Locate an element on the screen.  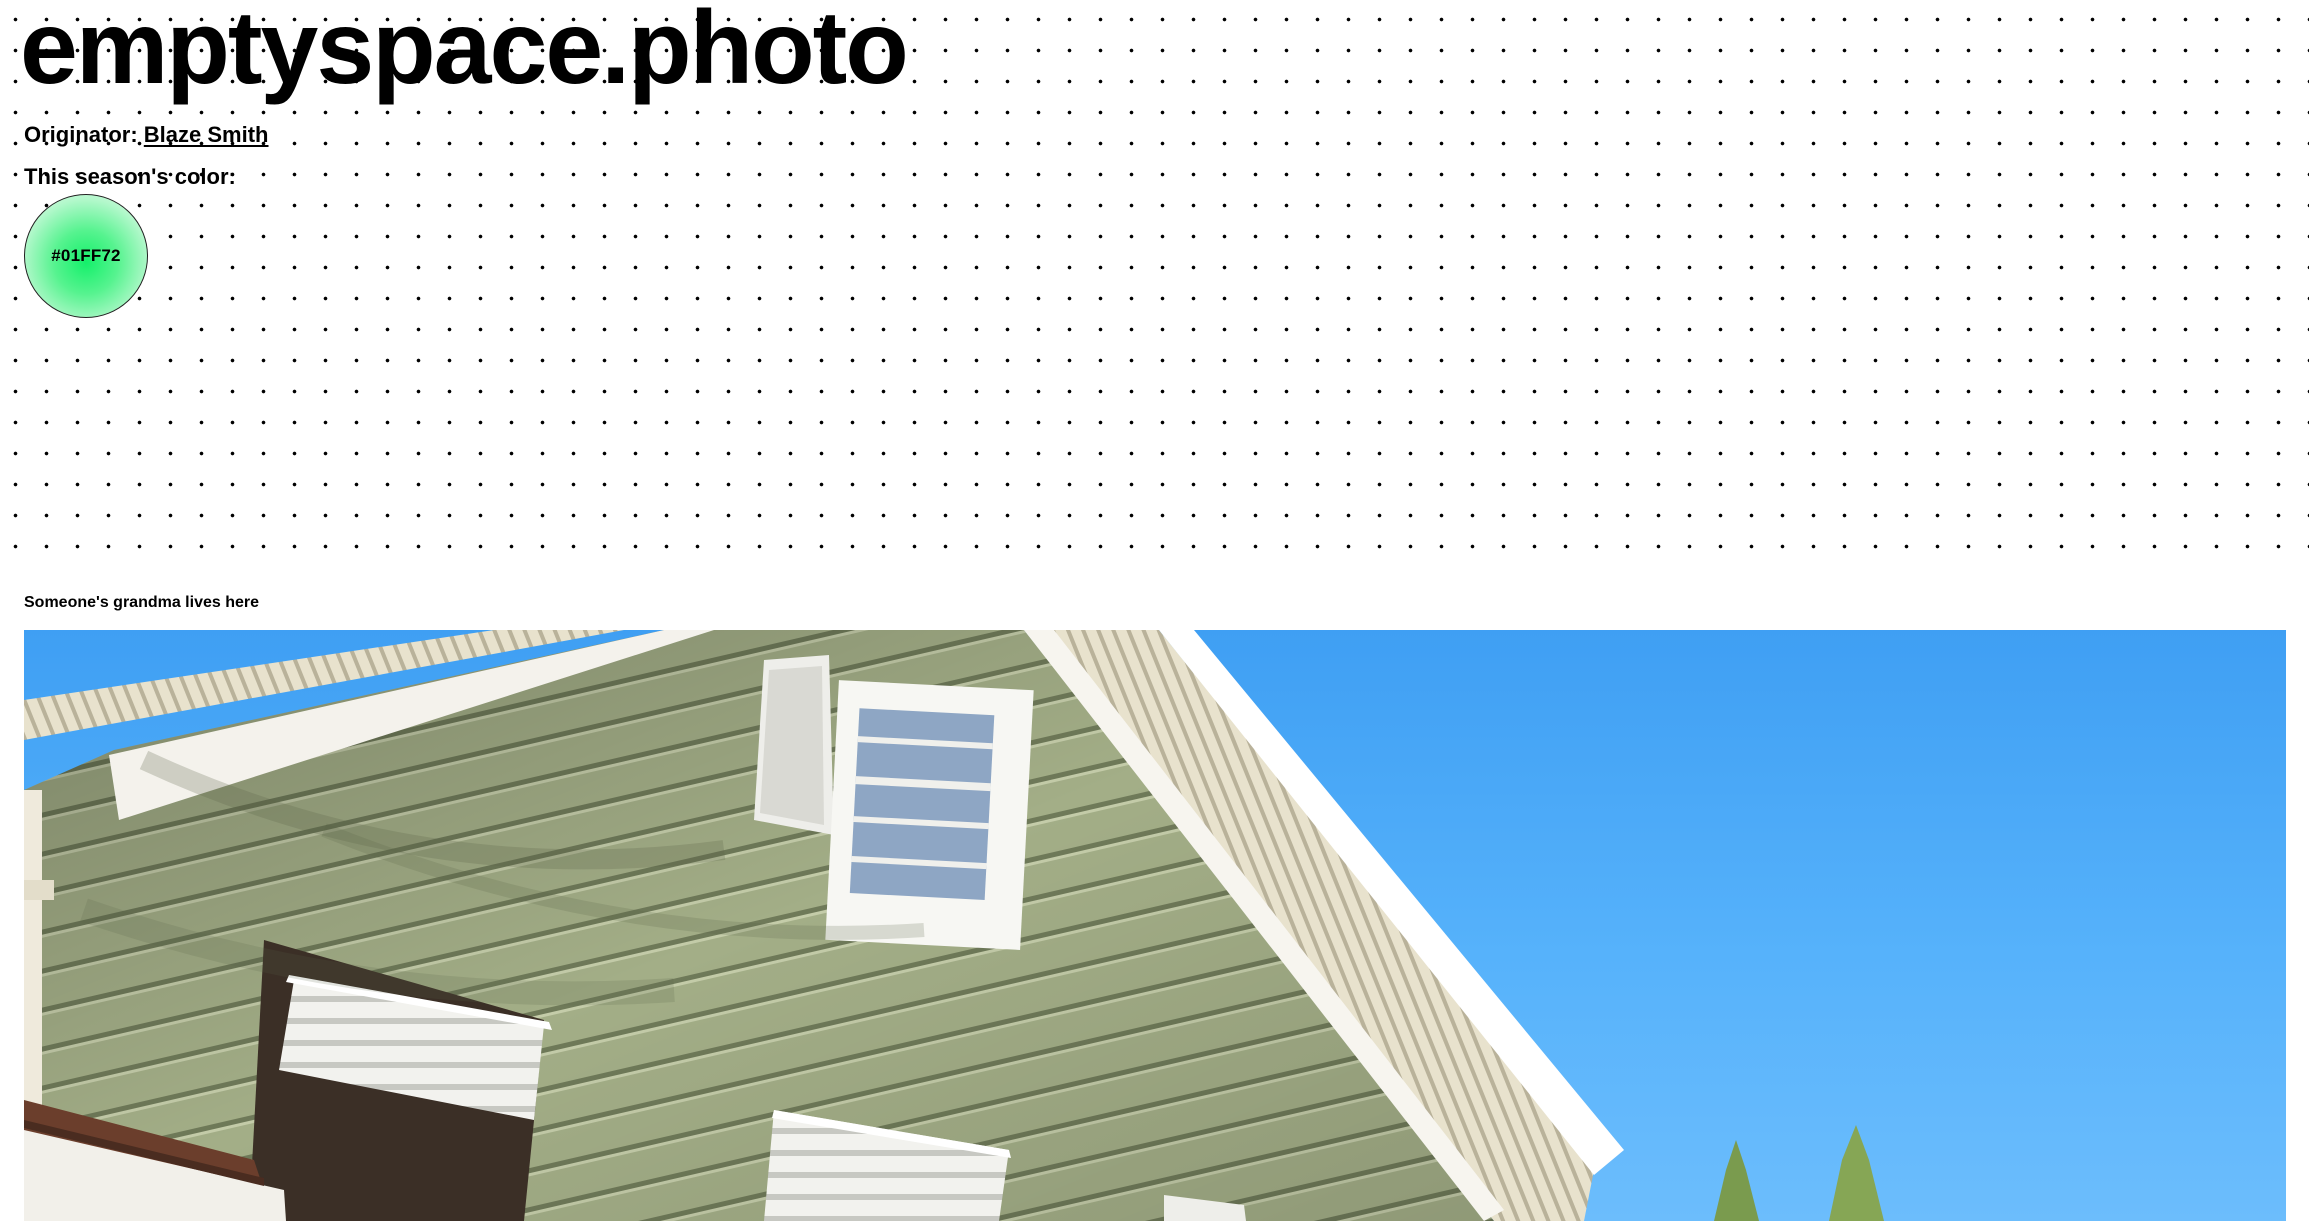
originator-line: Originator: Blaze Smith is located at coordinates (146, 135).